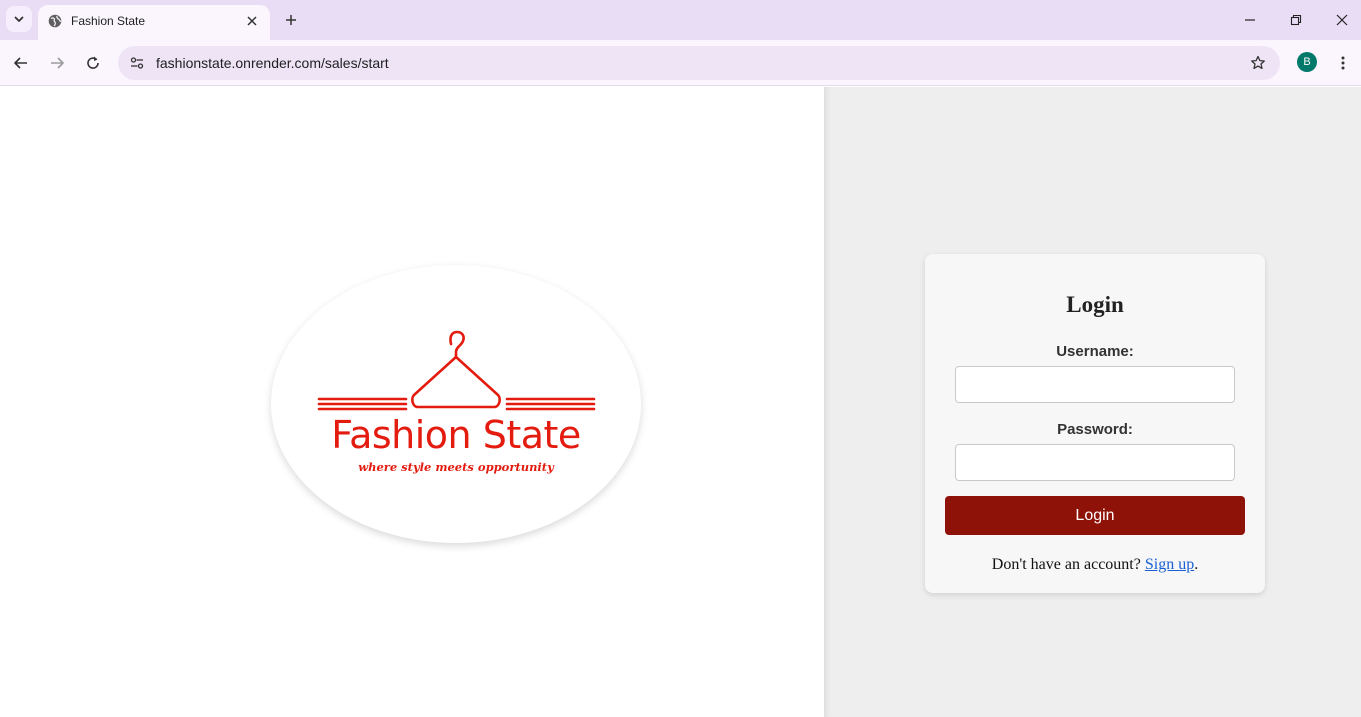 The height and width of the screenshot is (717, 1361). I want to click on site-settings-button, so click(137, 63).